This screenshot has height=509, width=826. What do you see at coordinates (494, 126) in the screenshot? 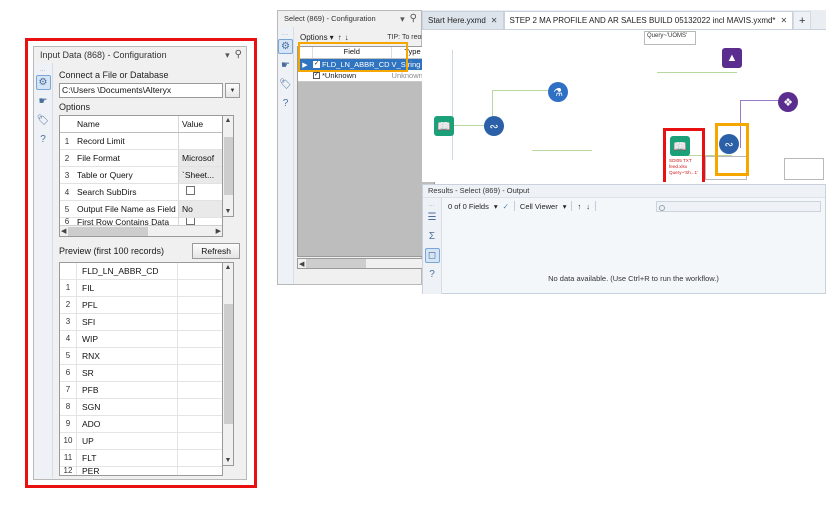
I see `select-tool-1: ∾` at bounding box center [494, 126].